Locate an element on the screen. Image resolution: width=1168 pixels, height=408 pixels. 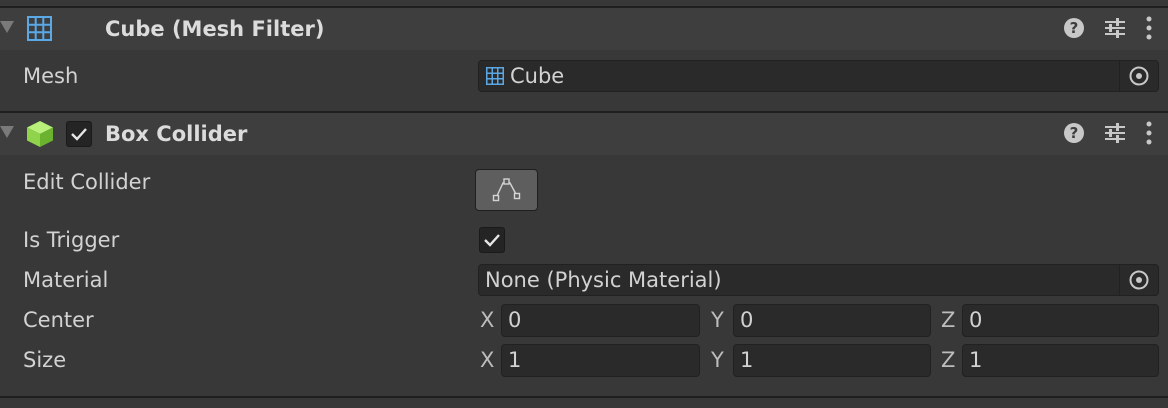
bottom-separator is located at coordinates (584, 397).